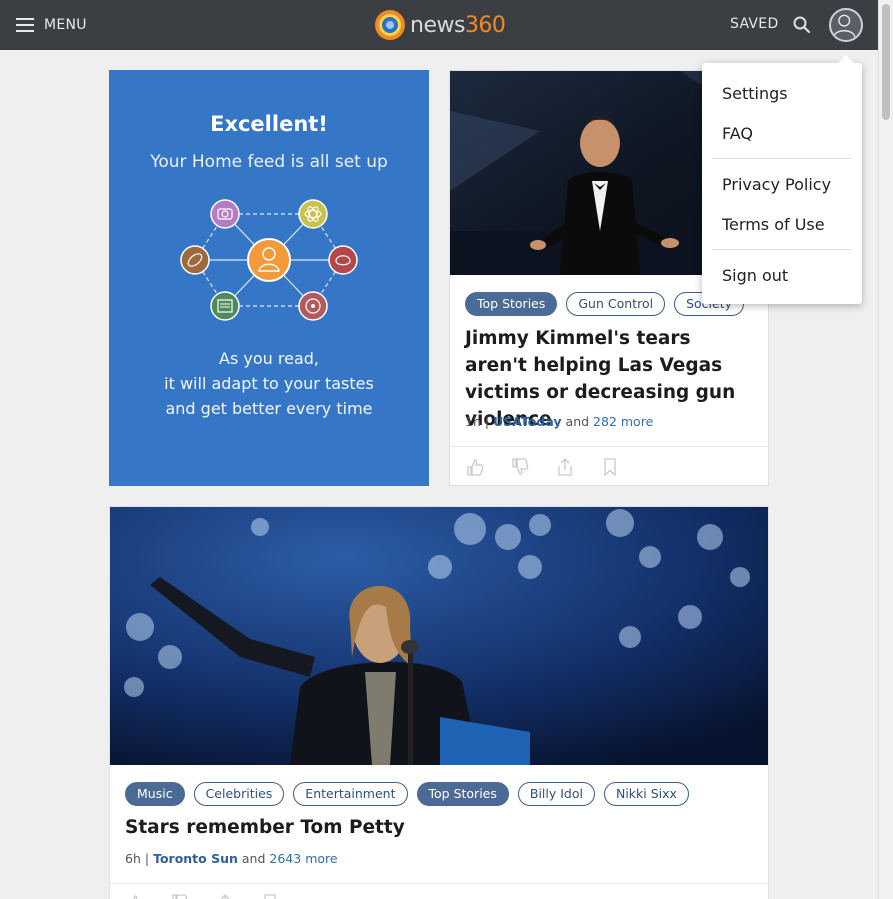 This screenshot has width=893, height=899. What do you see at coordinates (646, 794) in the screenshot?
I see `tag-chip: Nikki Sixx` at bounding box center [646, 794].